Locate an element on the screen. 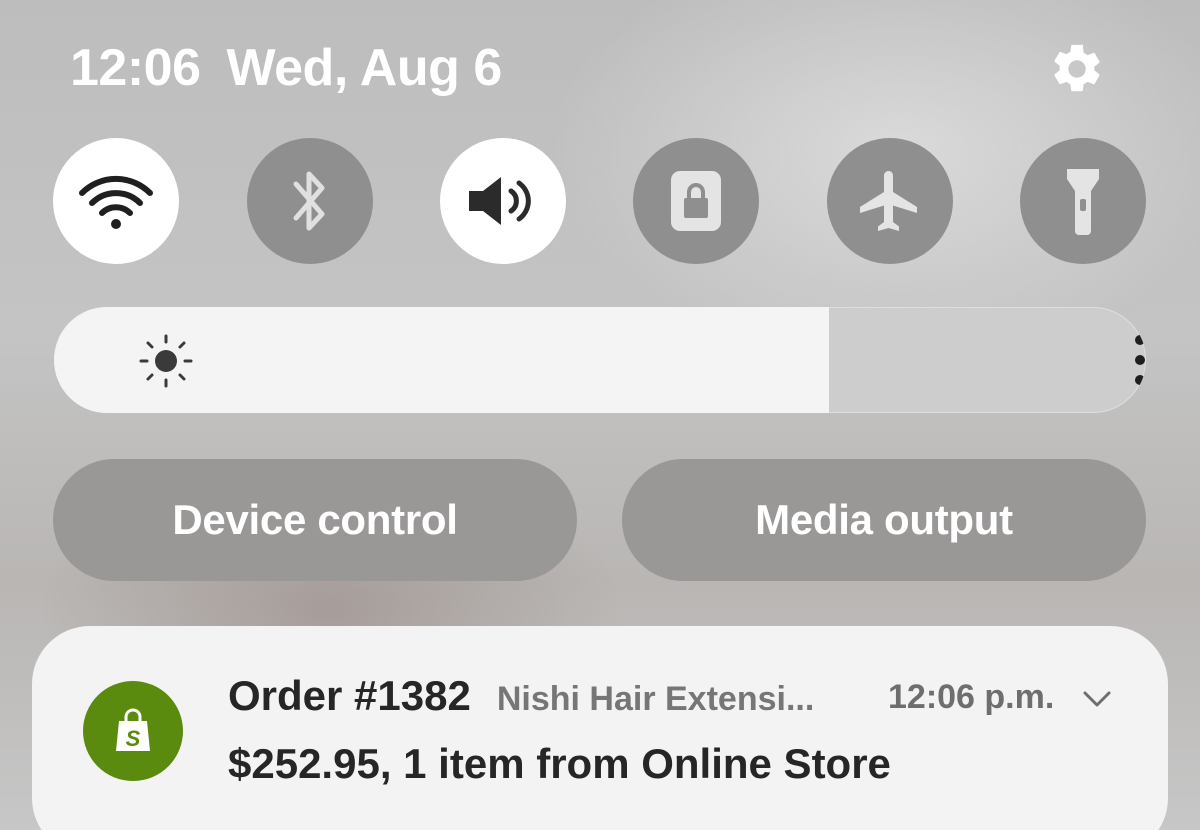 Image resolution: width=1200 pixels, height=830 pixels. date: Wed, Aug 6 is located at coordinates (364, 68).